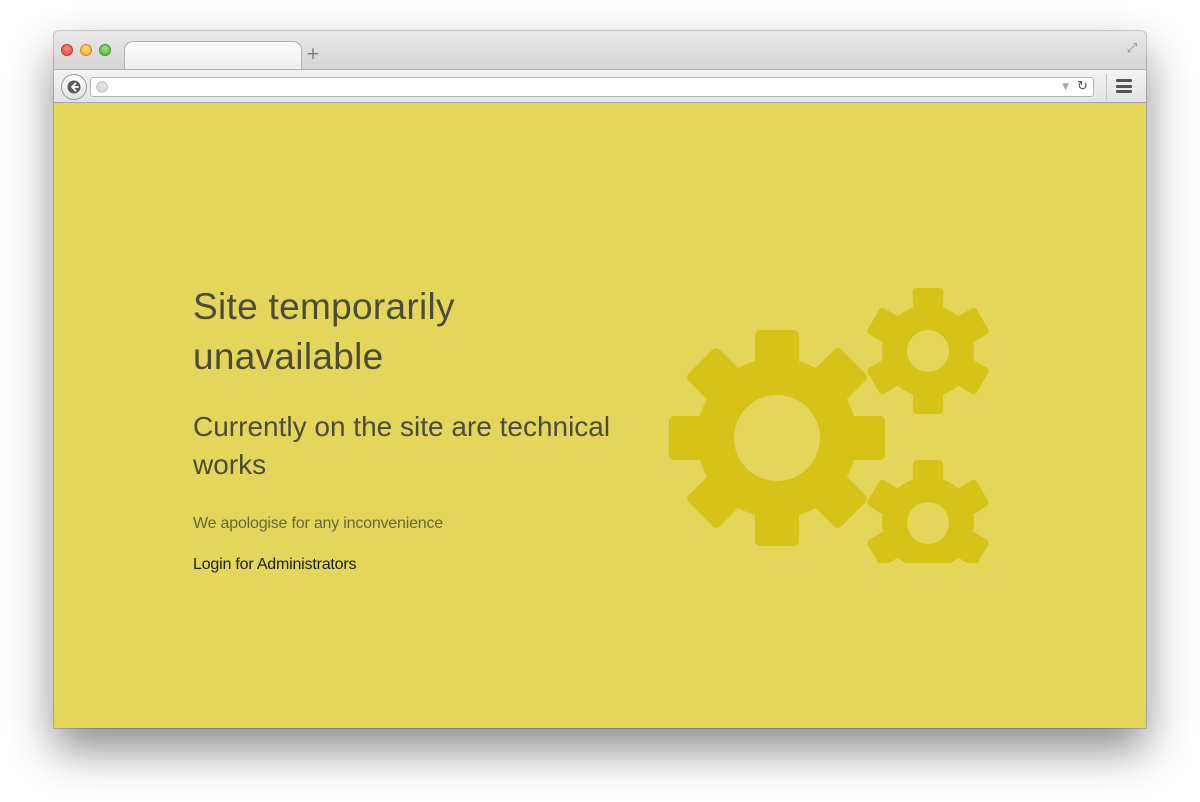 The height and width of the screenshot is (802, 1200). Describe the element at coordinates (777, 438) in the screenshot. I see `large-gear-icon` at that location.